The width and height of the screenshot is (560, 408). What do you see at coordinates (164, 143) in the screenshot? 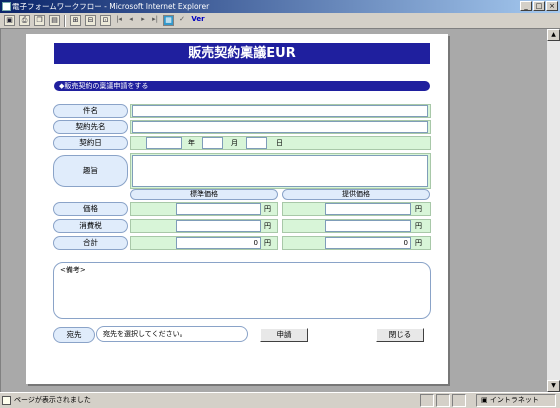
I see `contract-year-input` at bounding box center [164, 143].